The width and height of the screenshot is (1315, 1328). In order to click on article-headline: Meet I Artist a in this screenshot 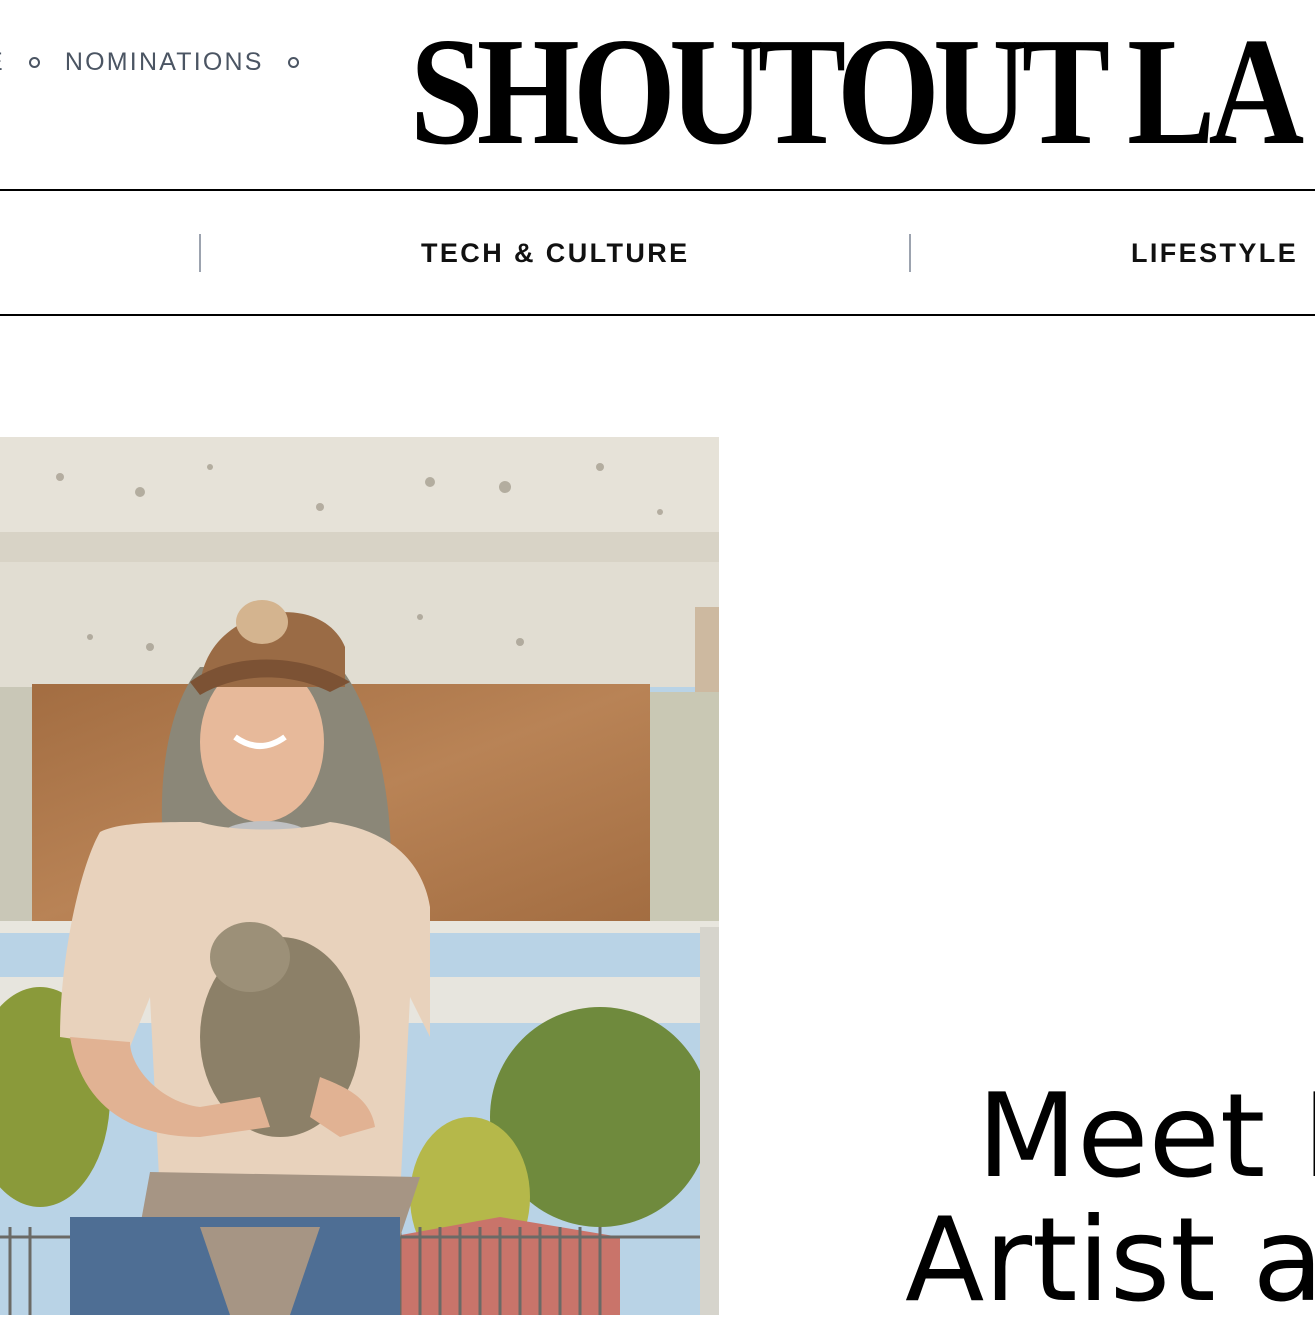, I will do `click(1110, 1199)`.